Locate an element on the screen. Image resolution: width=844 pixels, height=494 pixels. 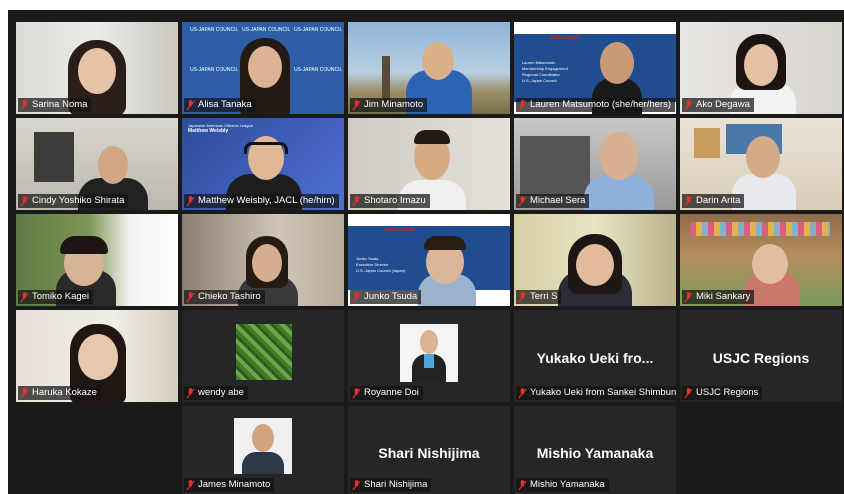
banner-line: Membership Engagement is located at coordinates (545, 68).